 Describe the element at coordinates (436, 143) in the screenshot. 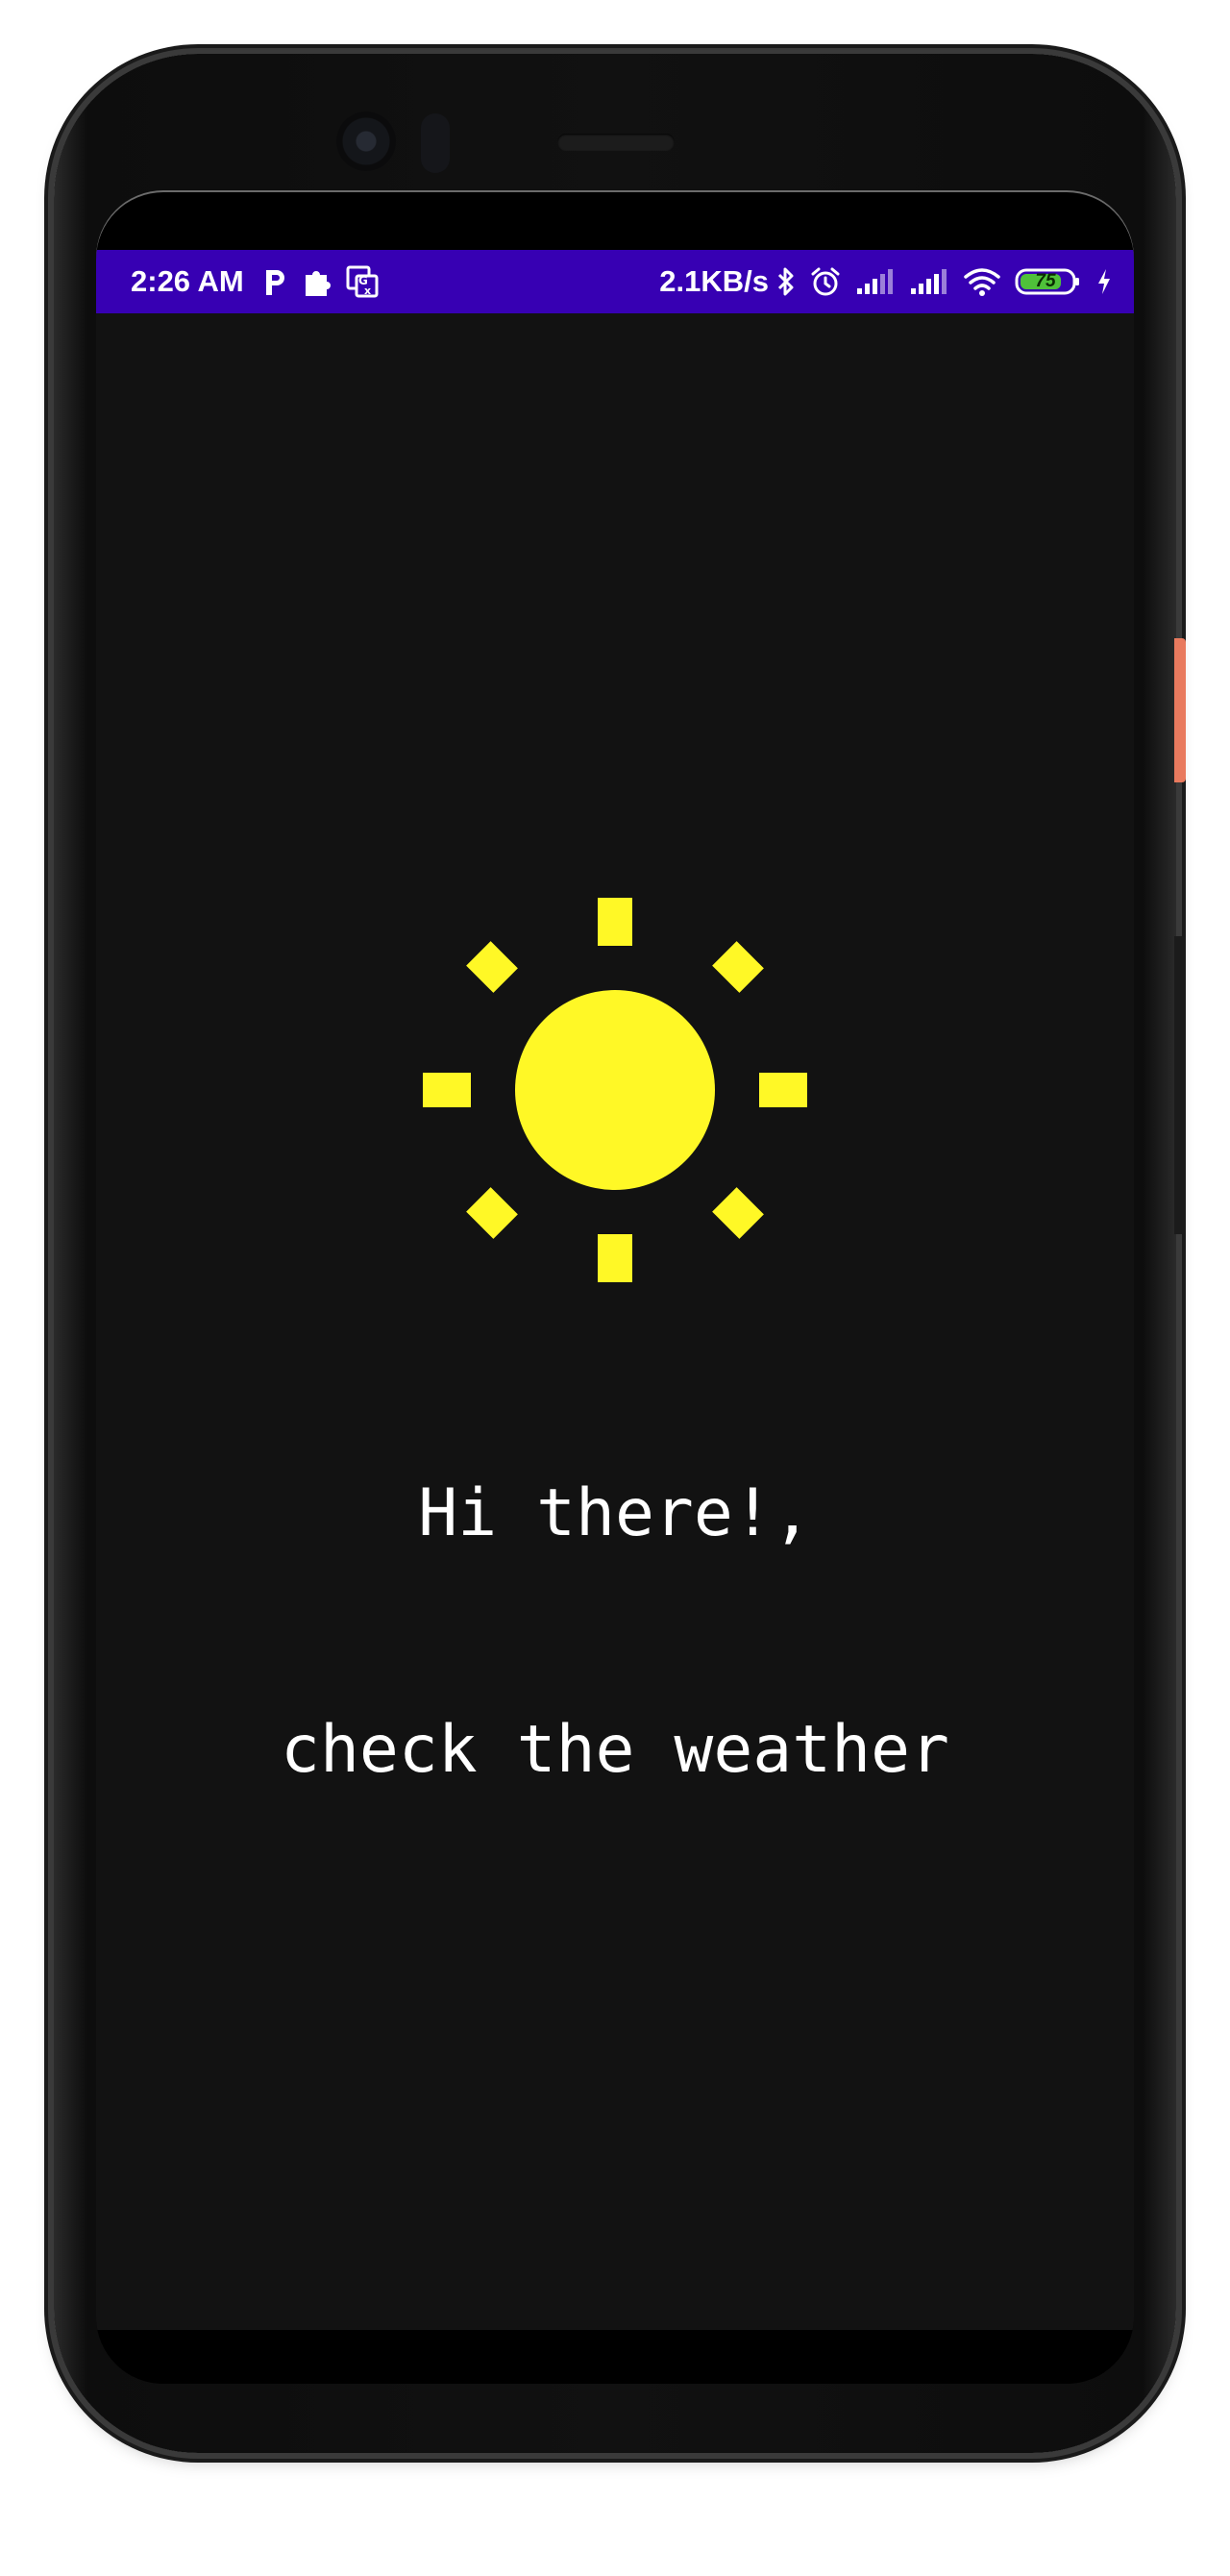

I see `proximity-sensor-icon` at that location.